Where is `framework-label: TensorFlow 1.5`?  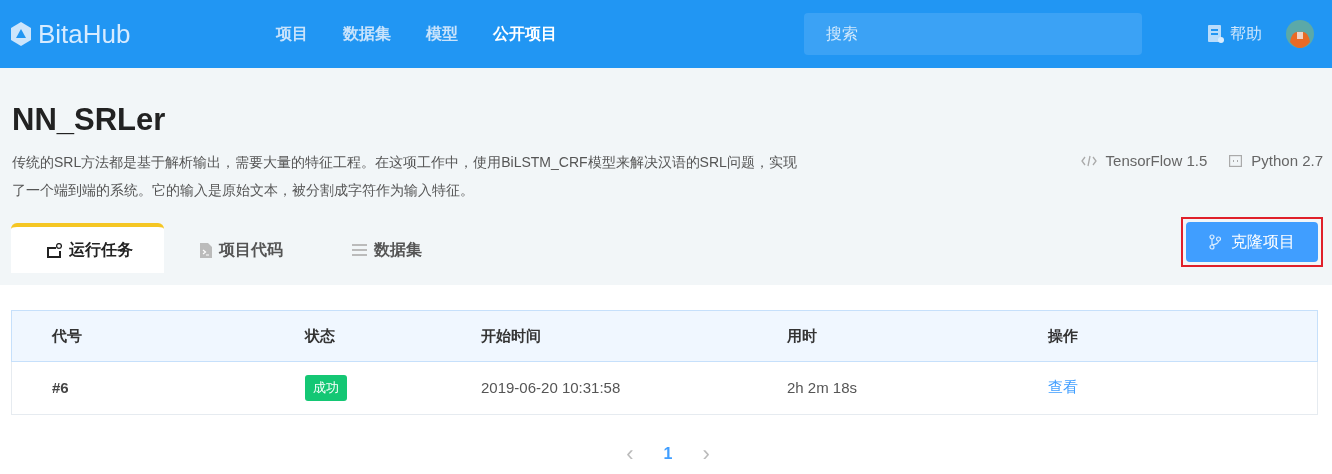
framework-label: TensorFlow 1.5 is located at coordinates (1156, 160).